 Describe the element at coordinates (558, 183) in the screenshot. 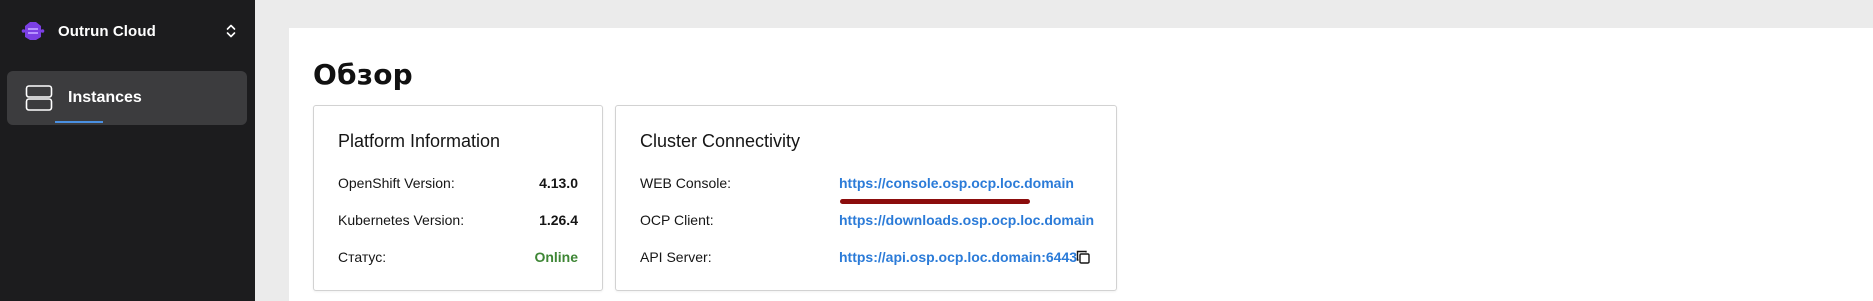

I see `openshift-version-value: 4.13.0` at that location.